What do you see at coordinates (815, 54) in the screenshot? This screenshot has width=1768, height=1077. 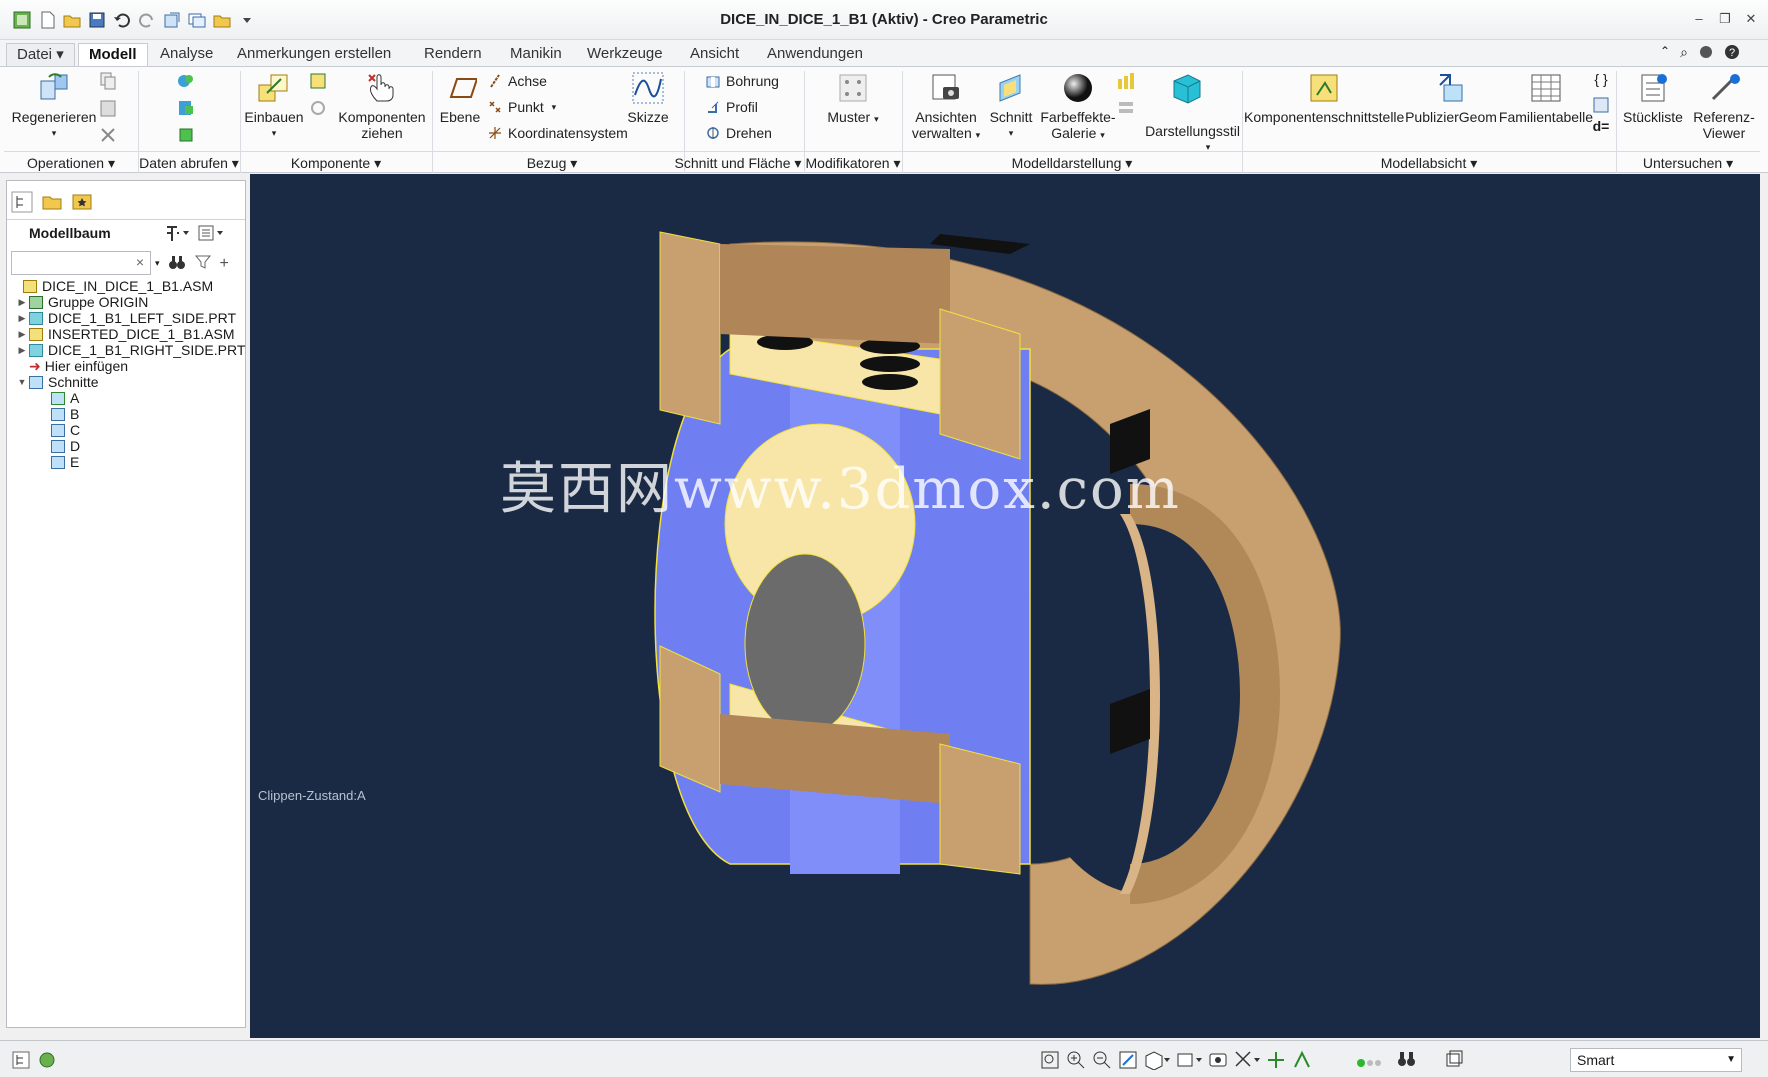 I see `tab-anwendungen: Anwendungen` at bounding box center [815, 54].